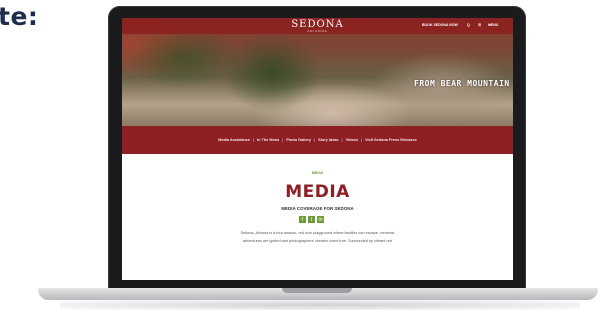 Image resolution: width=608 pixels, height=322 pixels. Describe the element at coordinates (317, 31) in the screenshot. I see `site-logo-sub: ARIZONA` at that location.